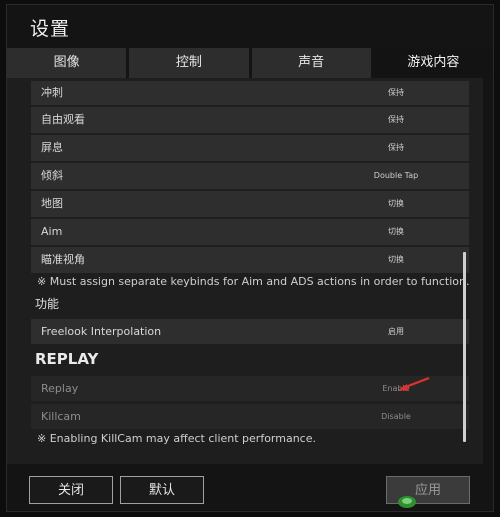 The height and width of the screenshot is (517, 500). What do you see at coordinates (250, 331) in the screenshot?
I see `setting-row-freelook-interpolation: Freelook Interpolation 启用` at bounding box center [250, 331].